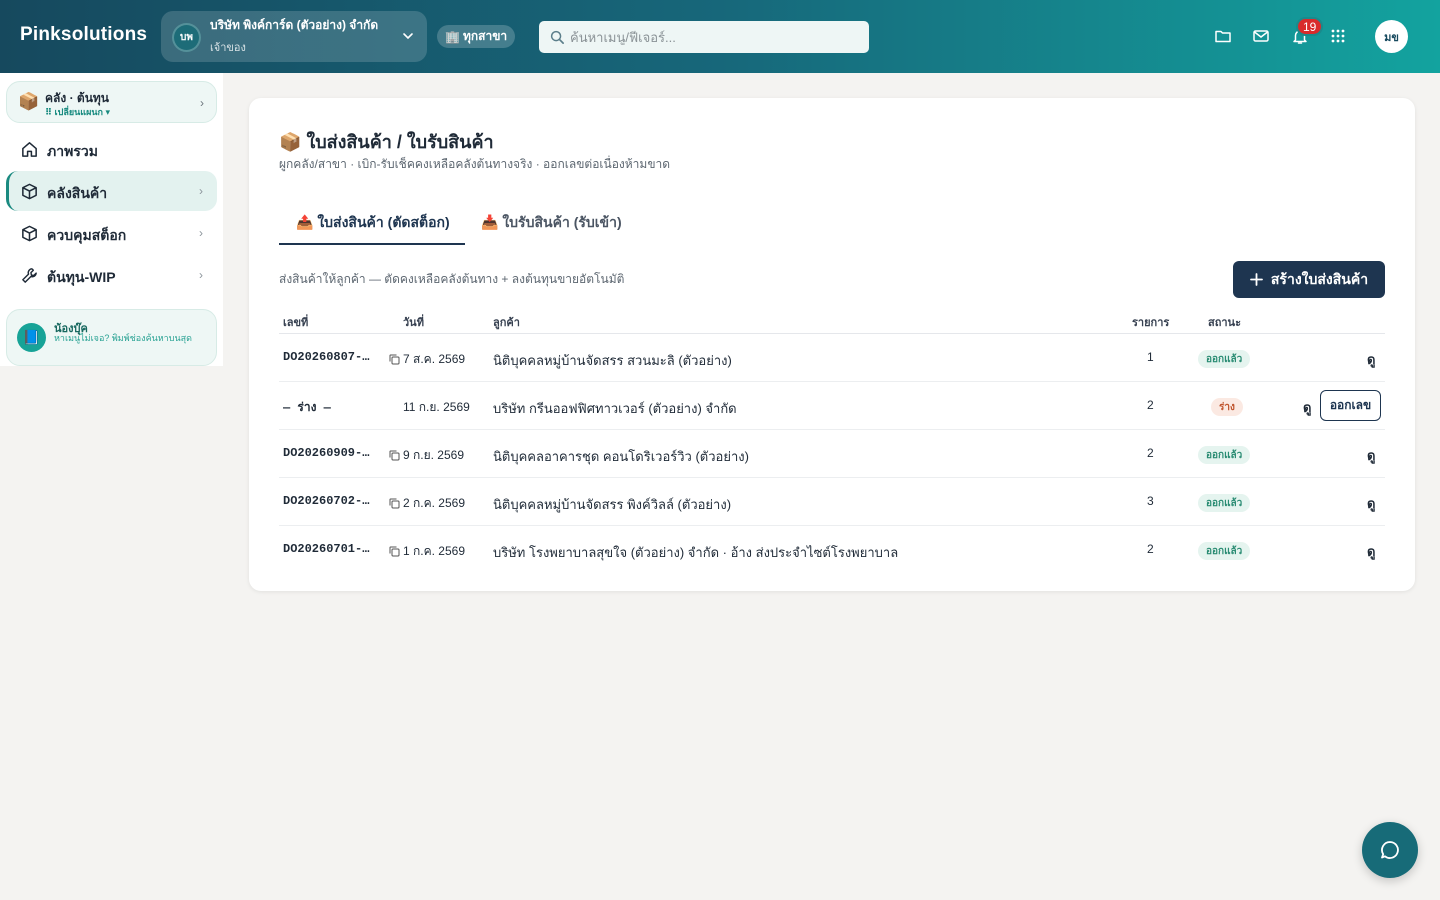 The height and width of the screenshot is (900, 1440). What do you see at coordinates (832, 319) in the screenshot?
I see `table-header: เลขที่ วันที่ ลูกค้า รายการ สถานะ` at bounding box center [832, 319].